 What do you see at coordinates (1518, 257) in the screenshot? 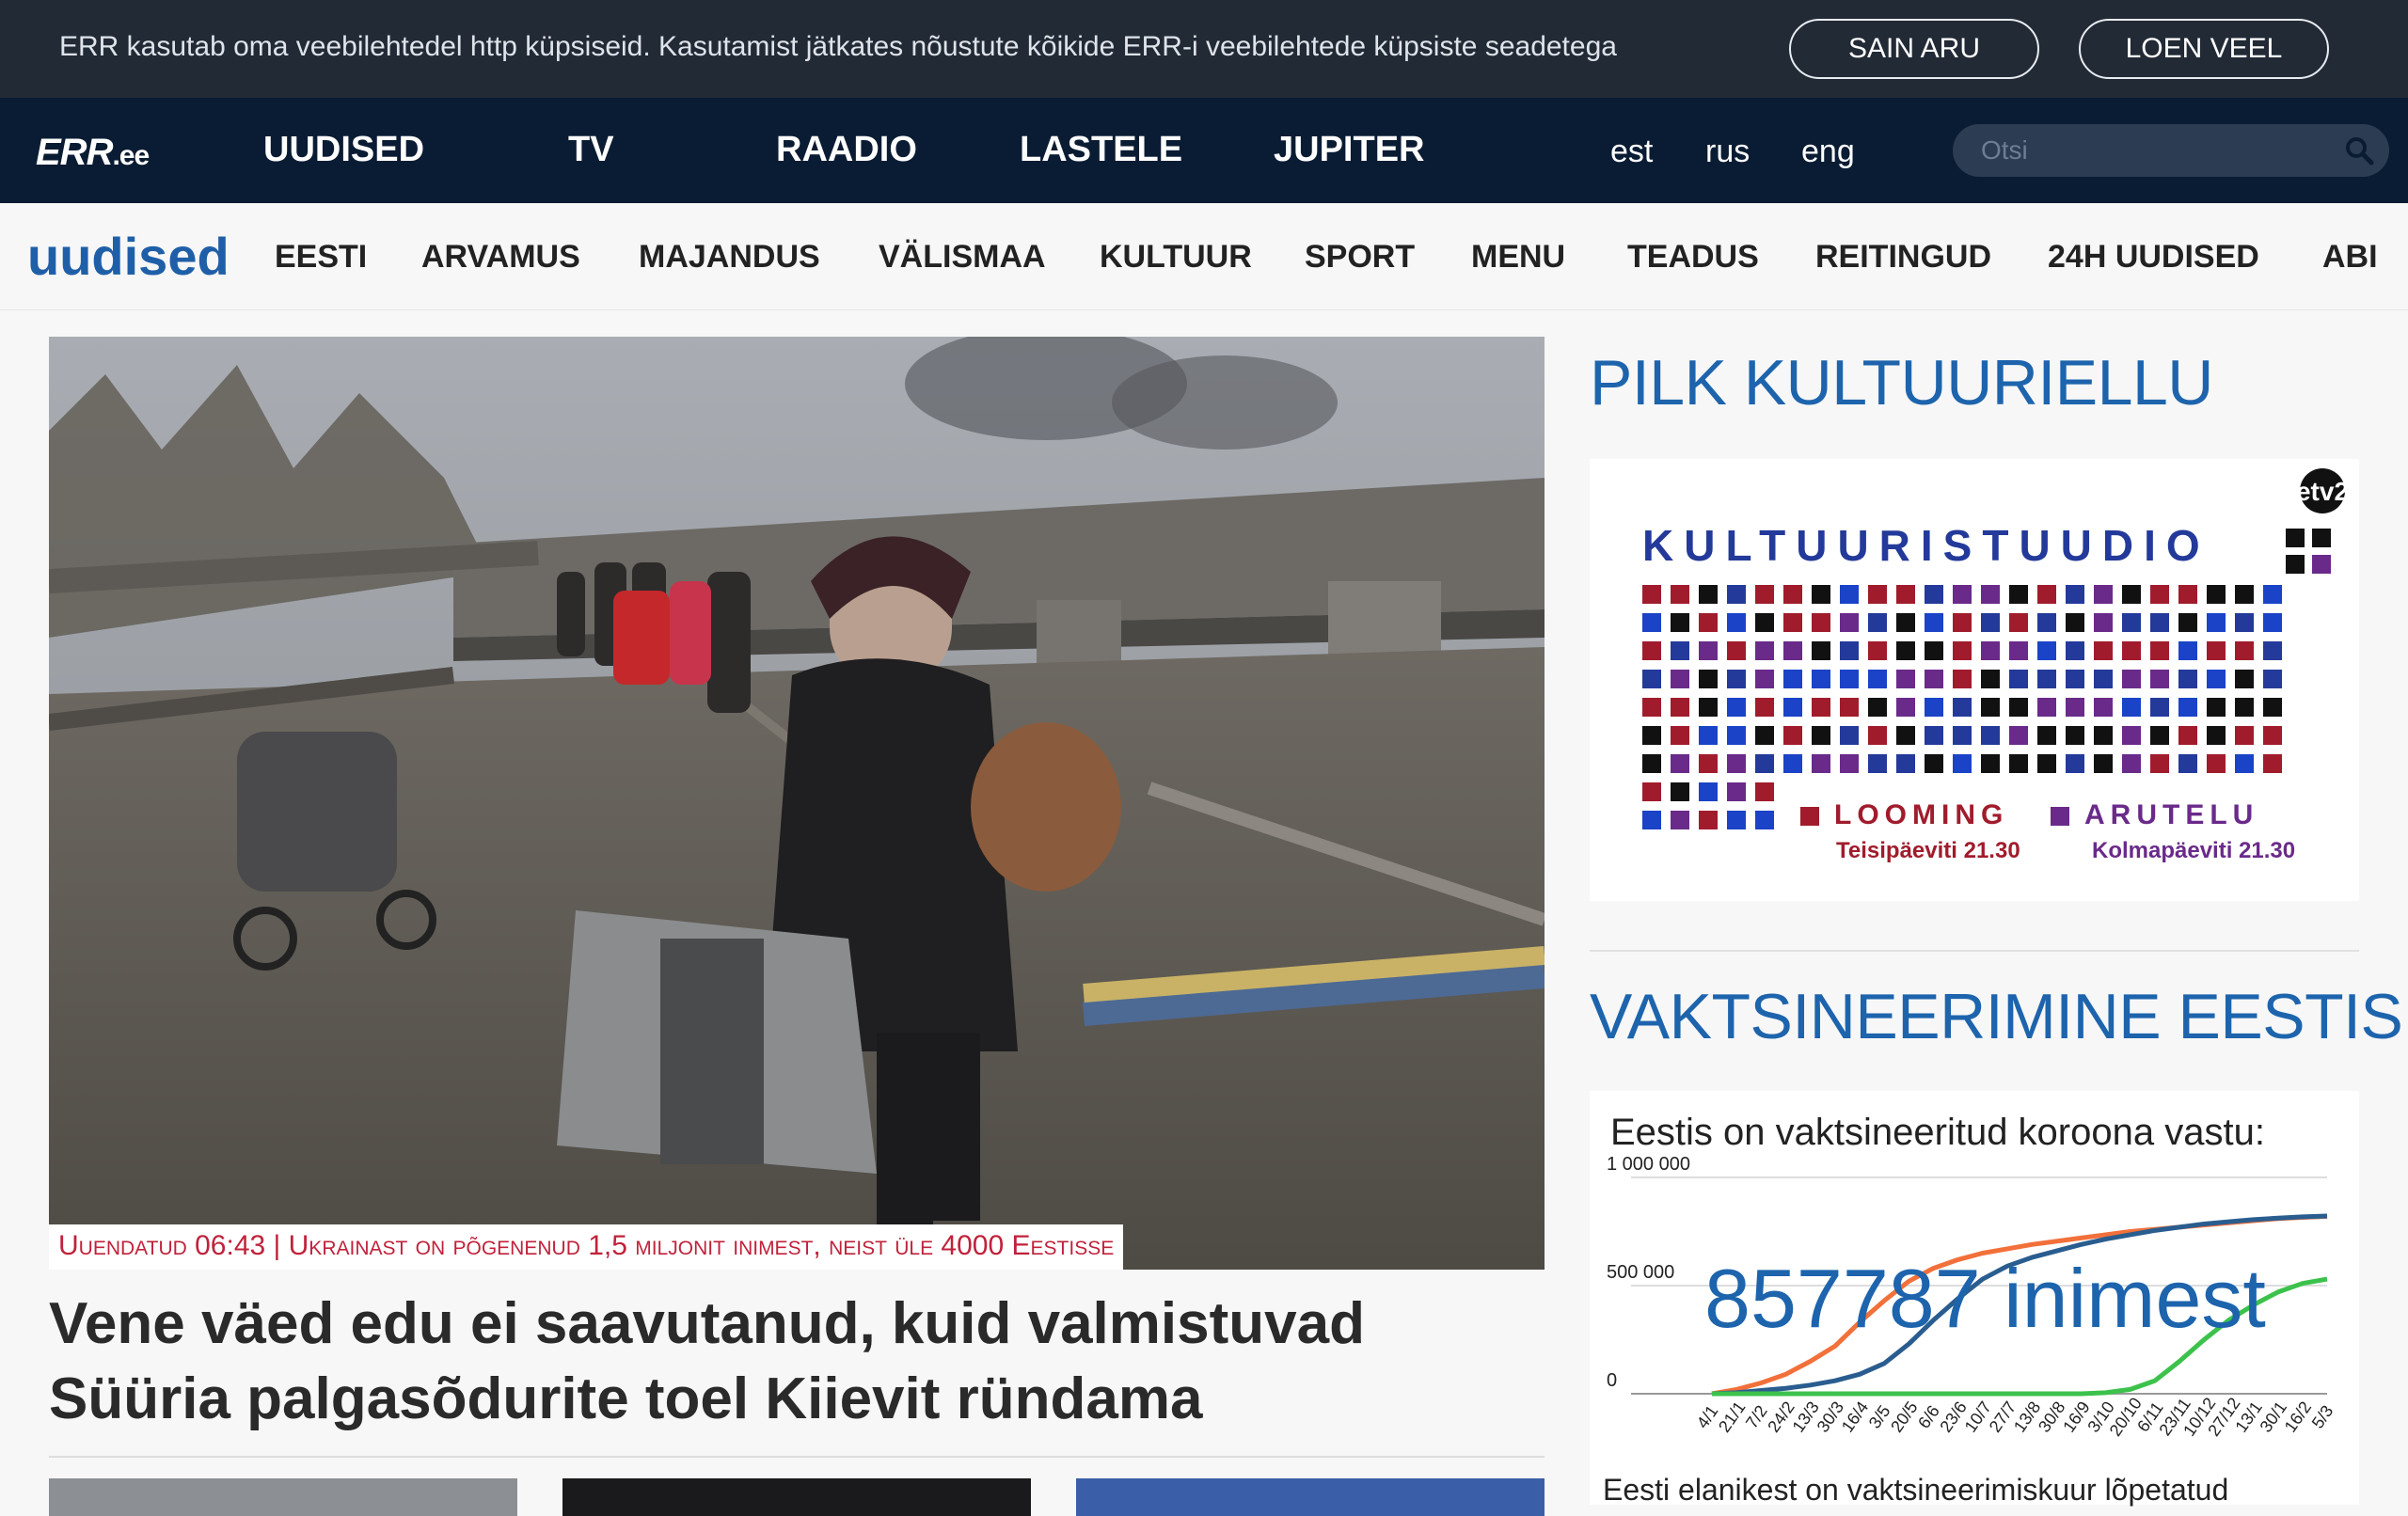
I see `section-item-menu: MENU` at bounding box center [1518, 257].